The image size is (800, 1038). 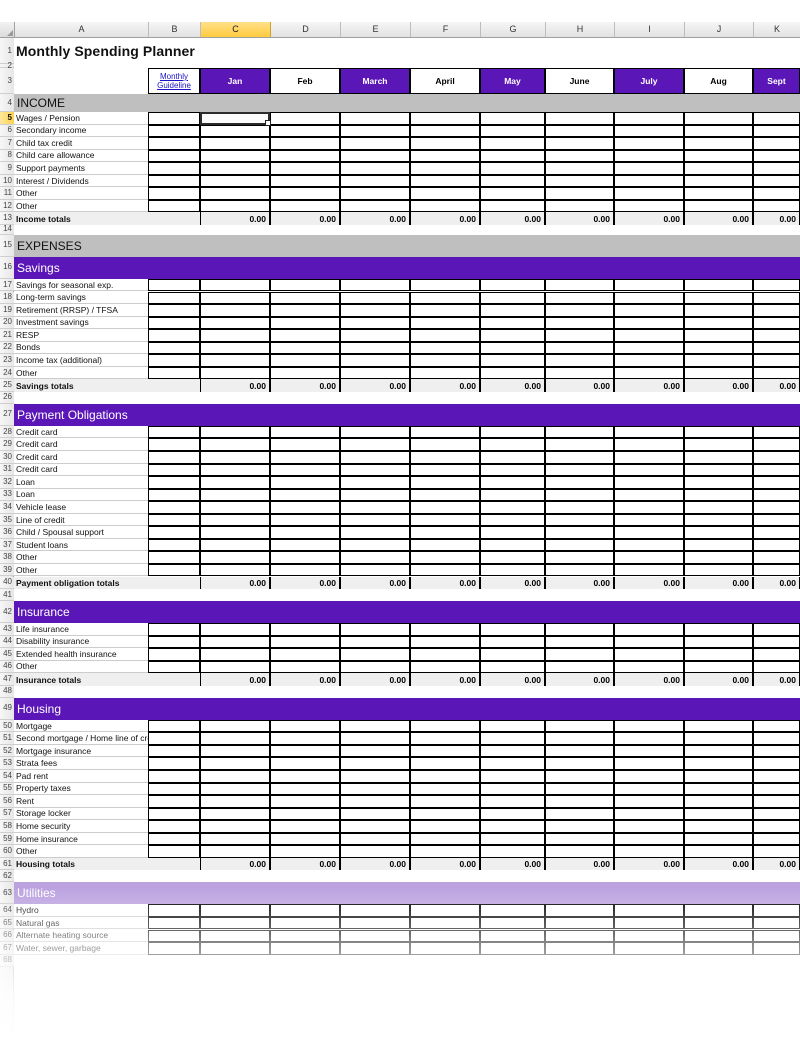 What do you see at coordinates (7, 414) in the screenshot?
I see `row-header-27: 27` at bounding box center [7, 414].